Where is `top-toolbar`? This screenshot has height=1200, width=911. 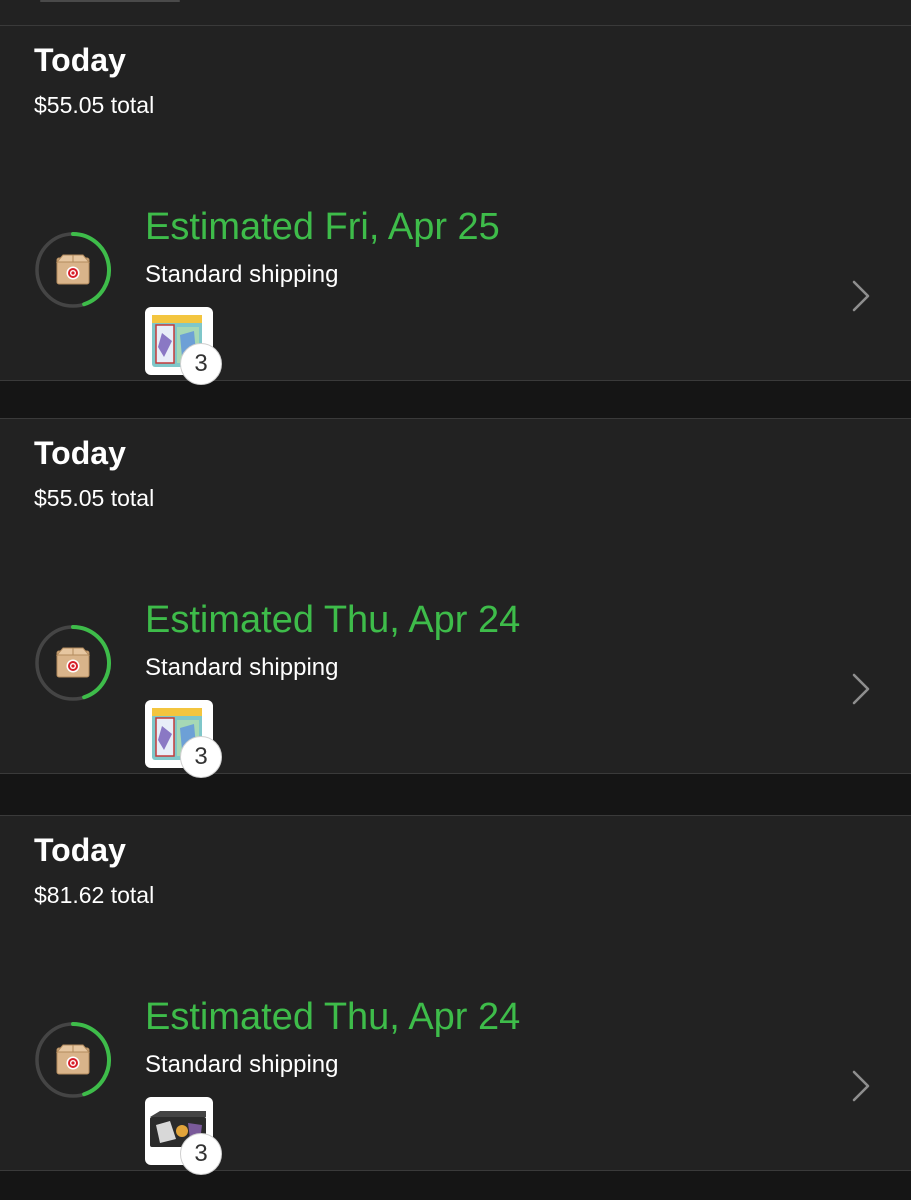
top-toolbar is located at coordinates (455, 13).